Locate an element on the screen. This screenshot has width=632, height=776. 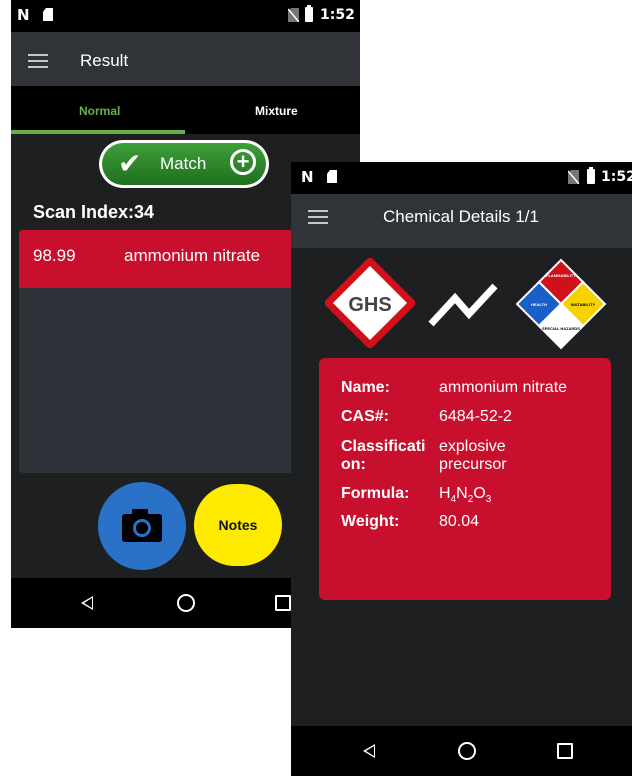
spectrum-line-icon is located at coordinates (463, 305).